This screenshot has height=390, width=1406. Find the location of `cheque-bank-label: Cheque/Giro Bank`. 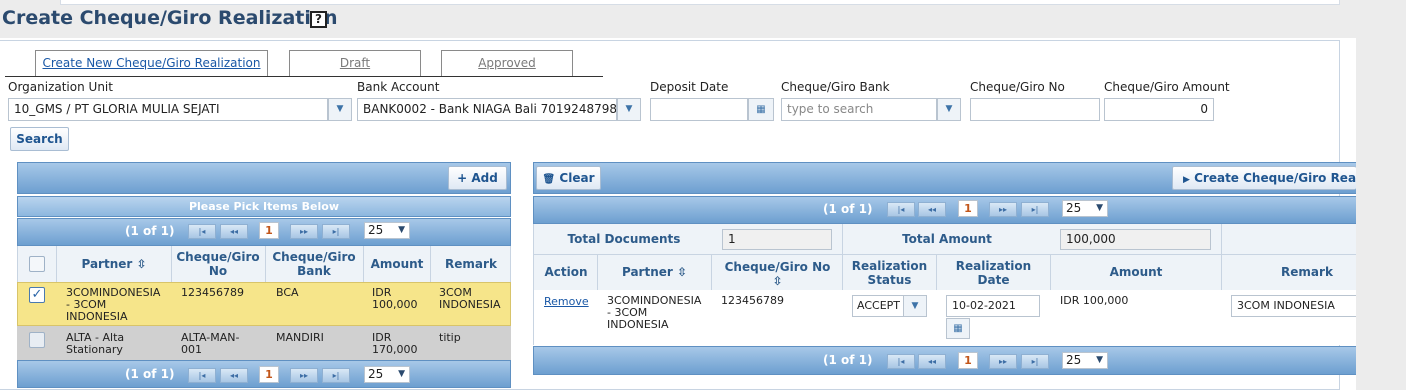

cheque-bank-label: Cheque/Giro Bank is located at coordinates (835, 87).